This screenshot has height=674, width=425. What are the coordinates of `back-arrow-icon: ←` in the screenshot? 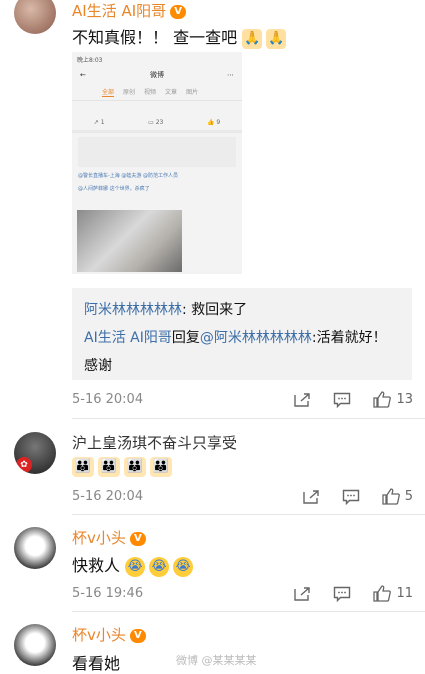 It's located at (83, 75).